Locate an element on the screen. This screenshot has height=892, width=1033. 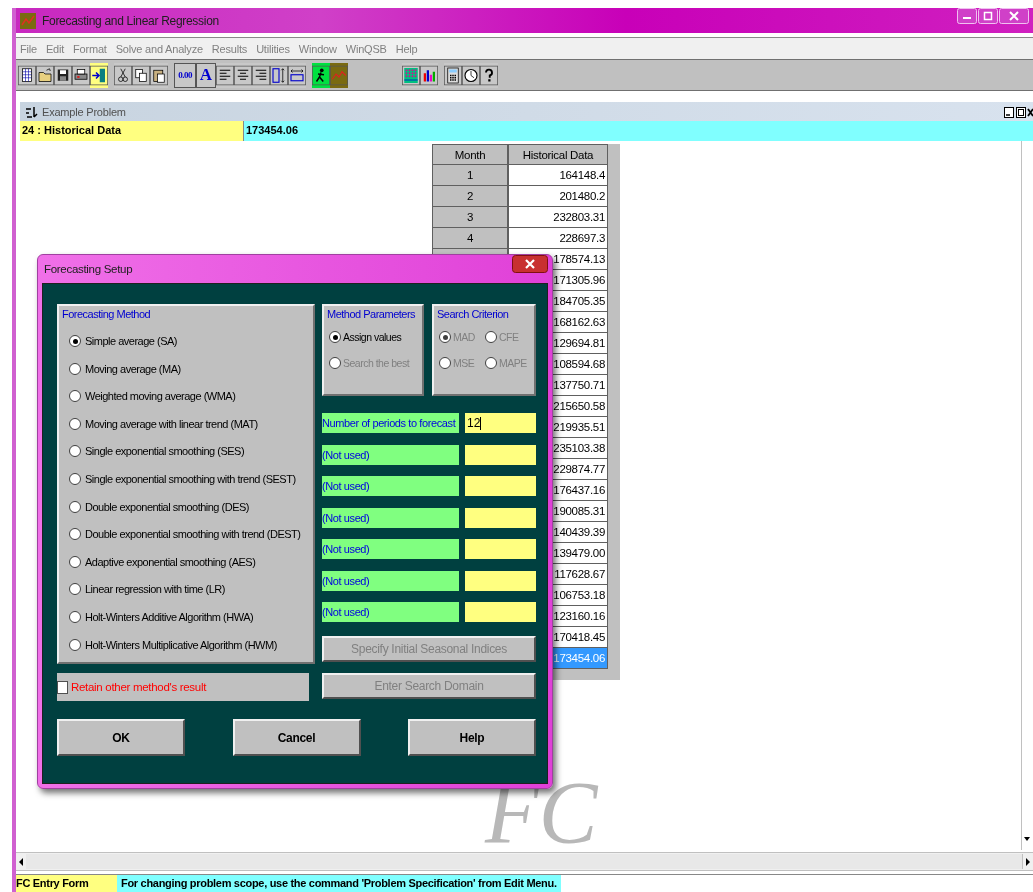
radio-option: Weighted moving average (WMA) is located at coordinates (191, 396).